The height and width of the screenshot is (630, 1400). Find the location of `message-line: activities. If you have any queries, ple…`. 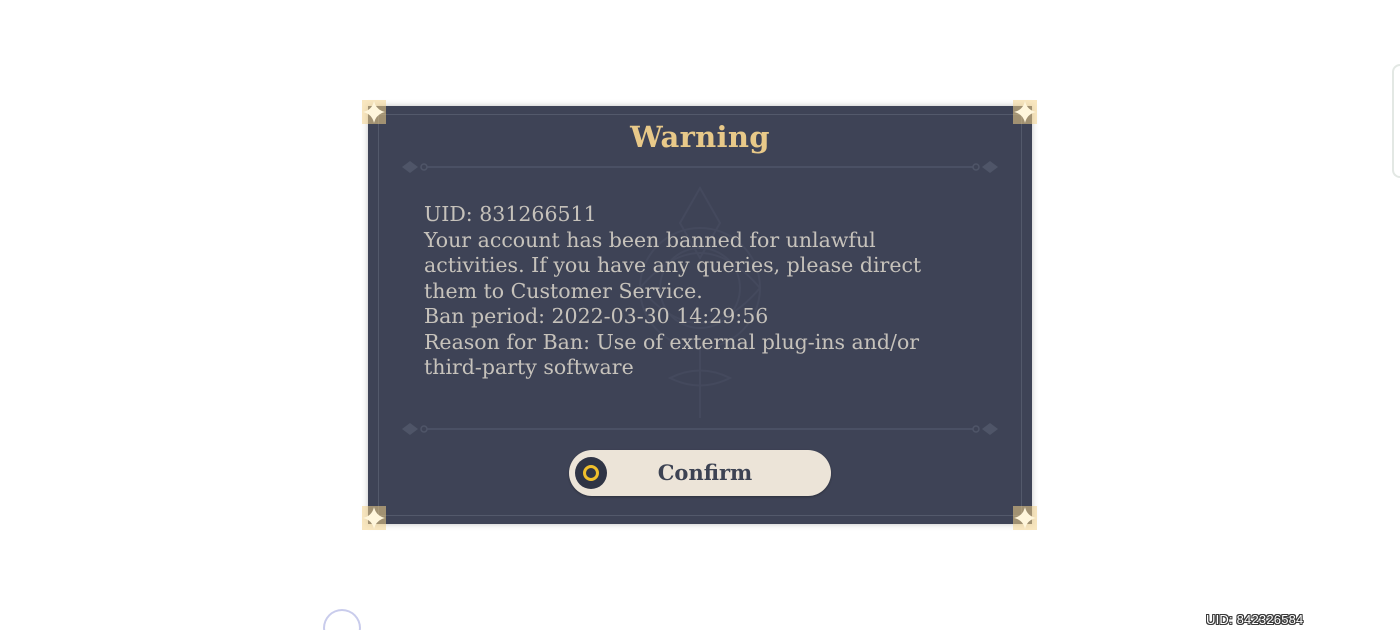

message-line: activities. If you have any queries, ple… is located at coordinates (673, 265).